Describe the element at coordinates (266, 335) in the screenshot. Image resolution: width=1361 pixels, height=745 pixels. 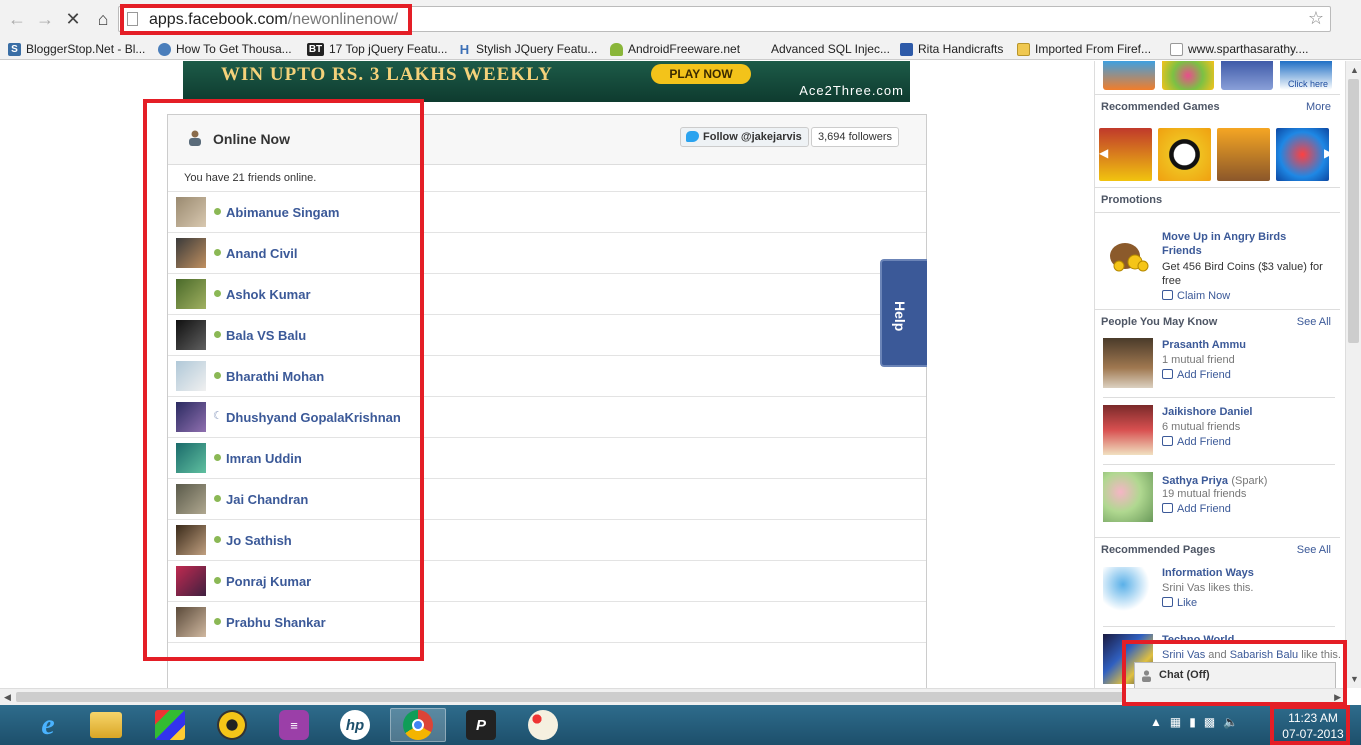
I see `friend-name: Bala VS Balu` at that location.